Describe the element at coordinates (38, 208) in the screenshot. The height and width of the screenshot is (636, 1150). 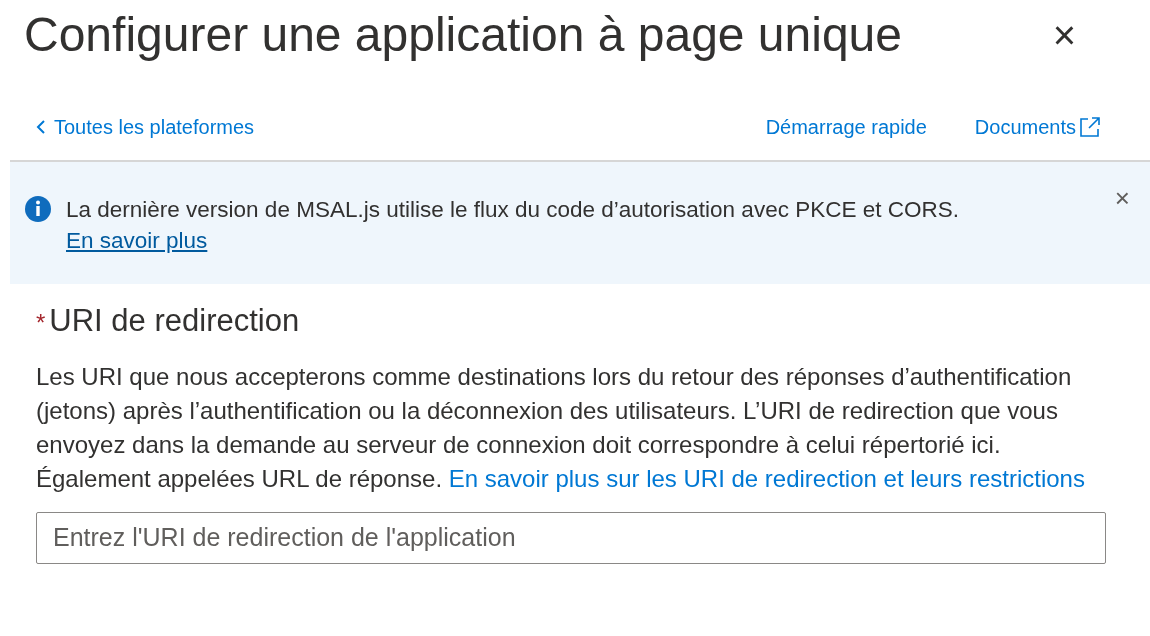
I see `info-icon` at that location.